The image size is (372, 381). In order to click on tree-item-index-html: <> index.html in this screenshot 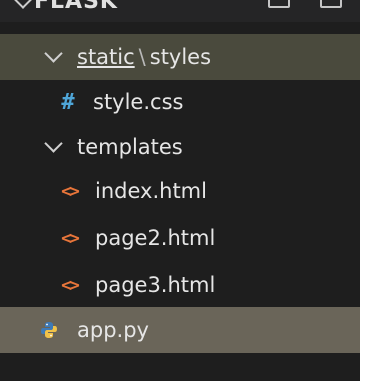, I will do `click(180, 191)`.